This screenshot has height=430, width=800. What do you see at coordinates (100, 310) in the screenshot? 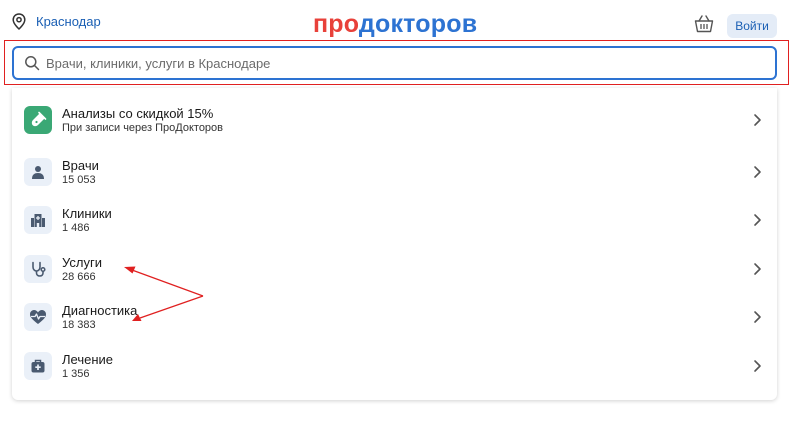
I see `item-title: Диагностика` at bounding box center [100, 310].